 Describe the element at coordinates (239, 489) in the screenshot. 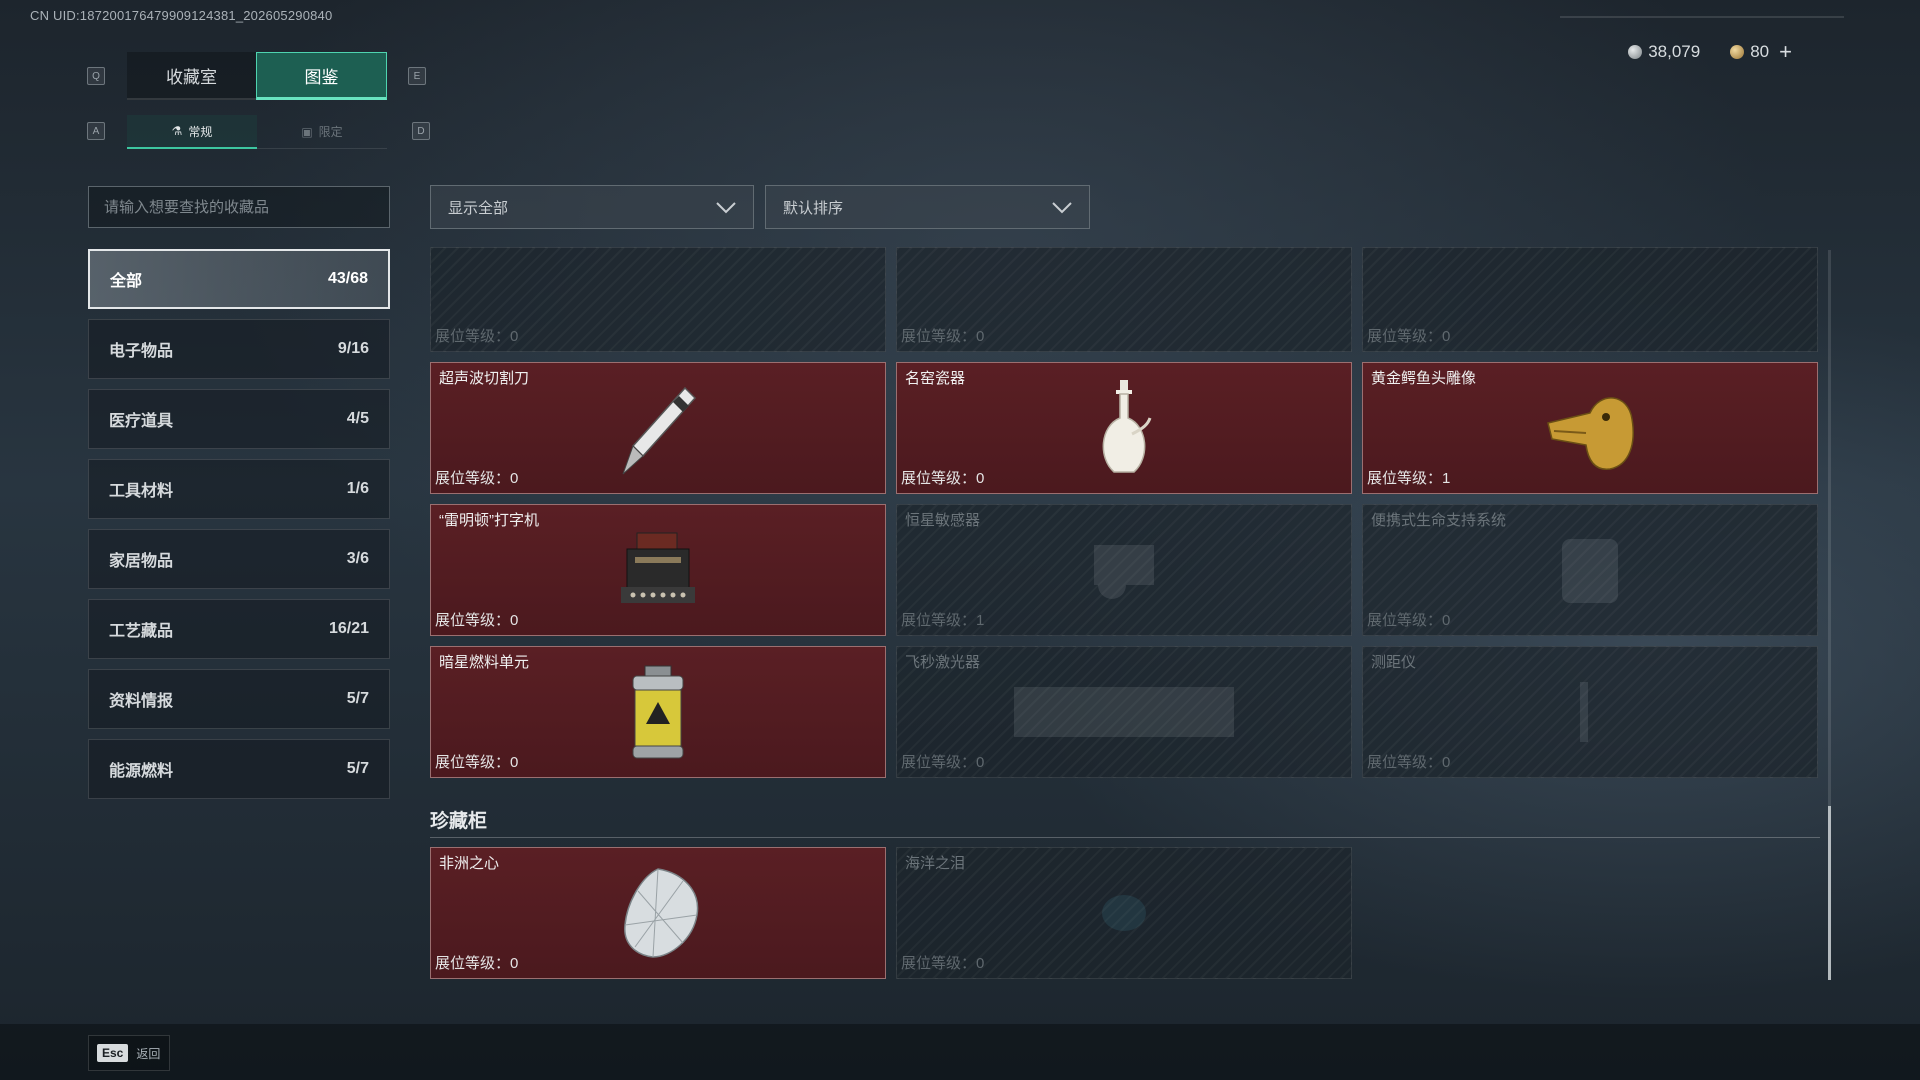

I see `category-tools: 工具材料 1/6` at that location.